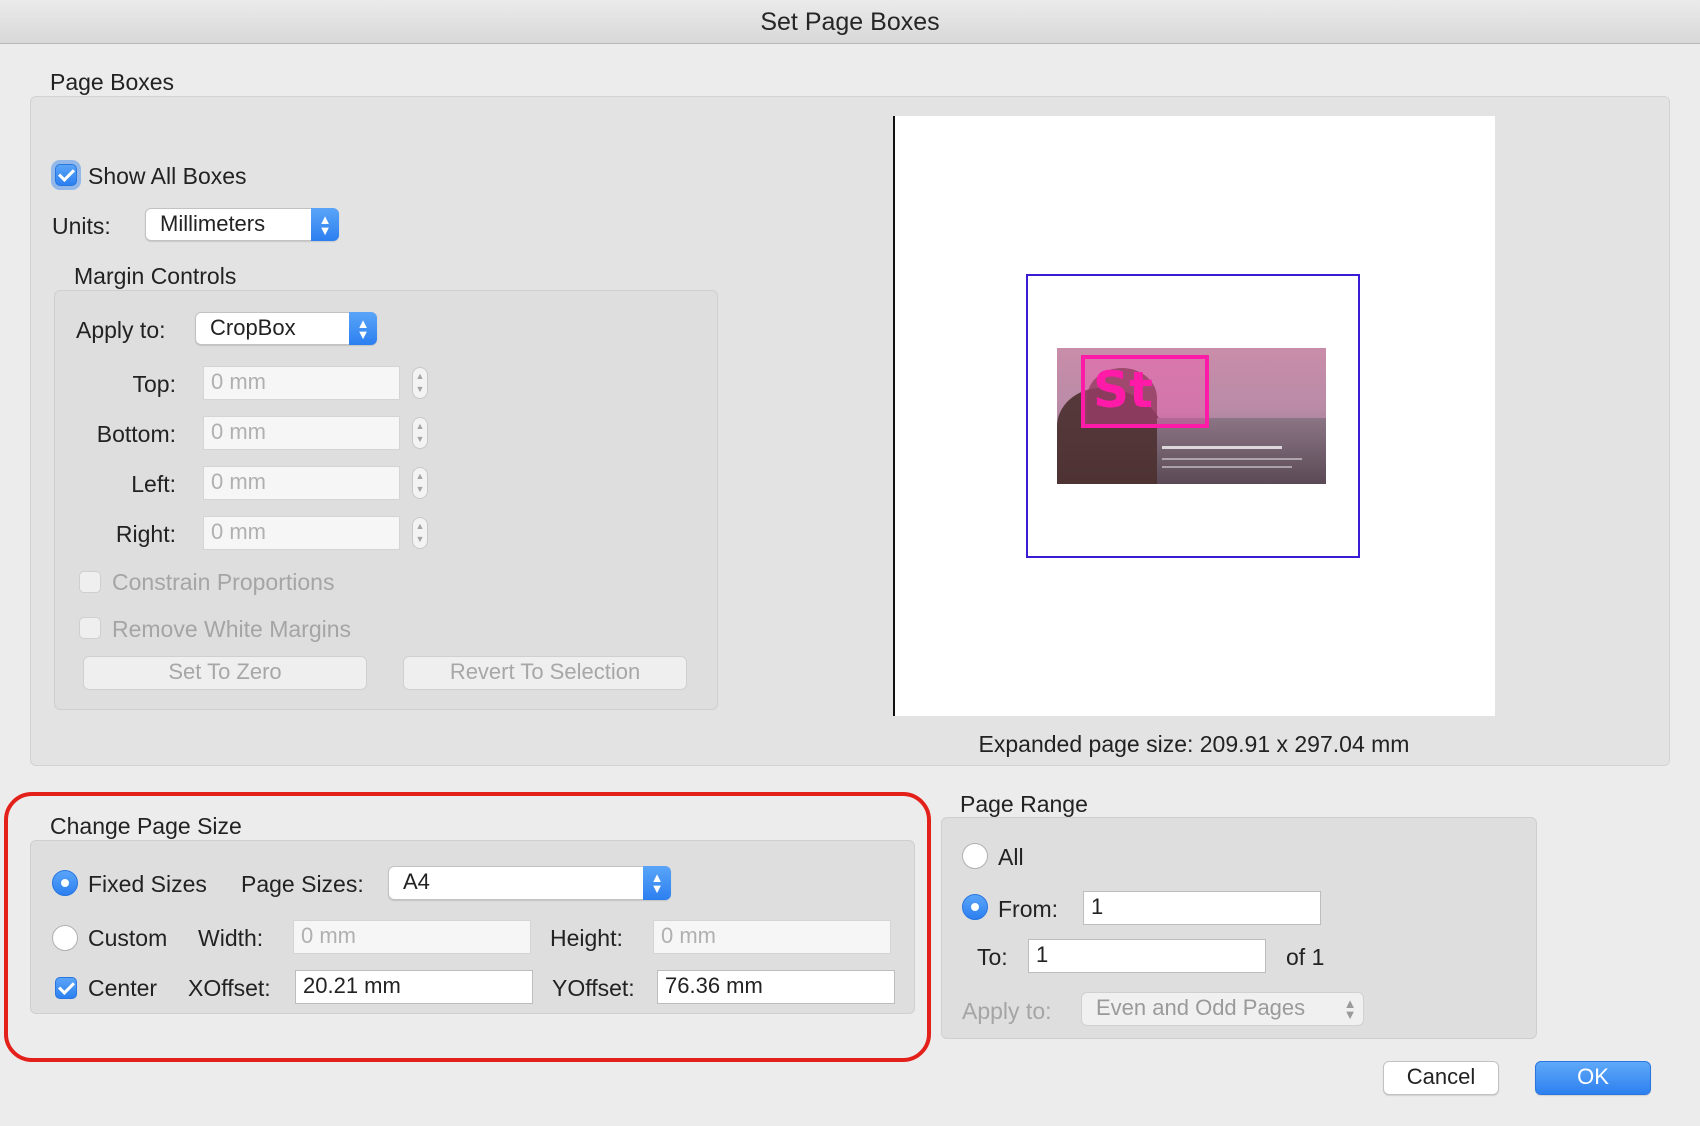 The width and height of the screenshot is (1700, 1126). What do you see at coordinates (1028, 909) in the screenshot?
I see `from-label: From:` at bounding box center [1028, 909].